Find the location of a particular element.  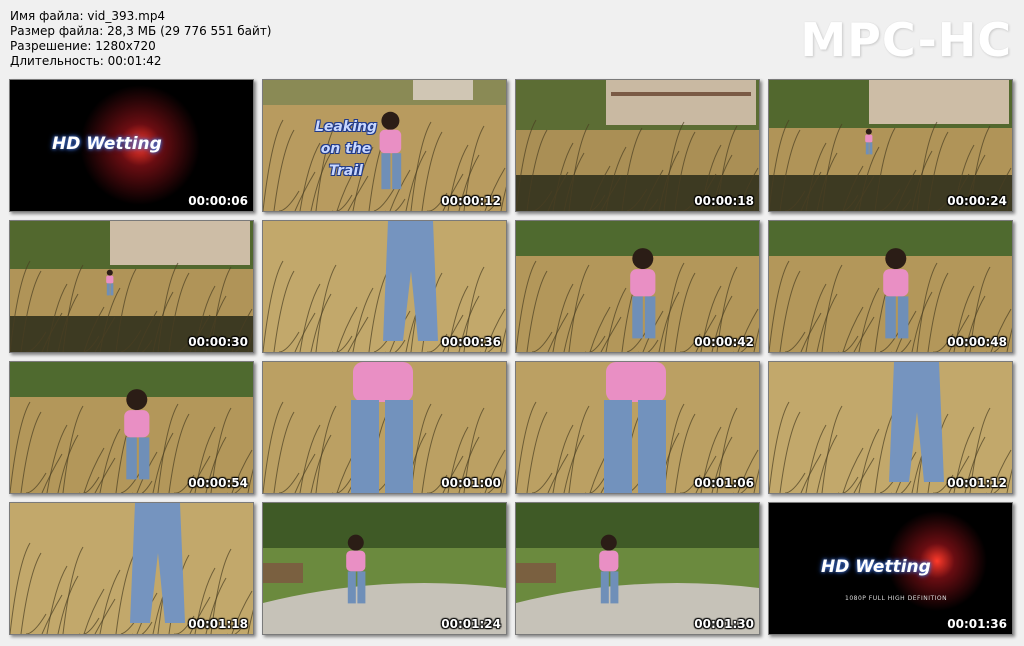

thumbnail-3: 00:00:18 is located at coordinates (637, 145).